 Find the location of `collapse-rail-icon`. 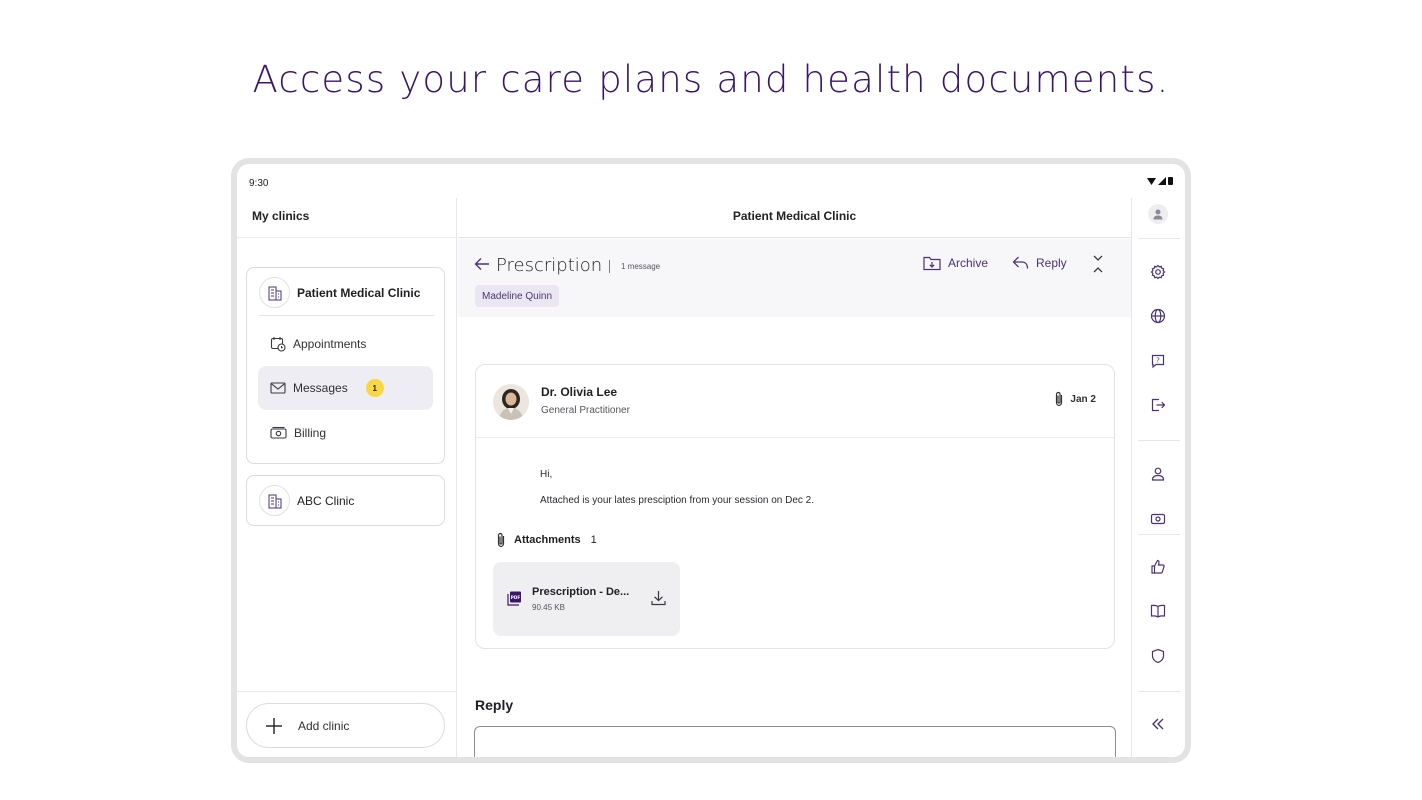

collapse-rail-icon is located at coordinates (1158, 724).